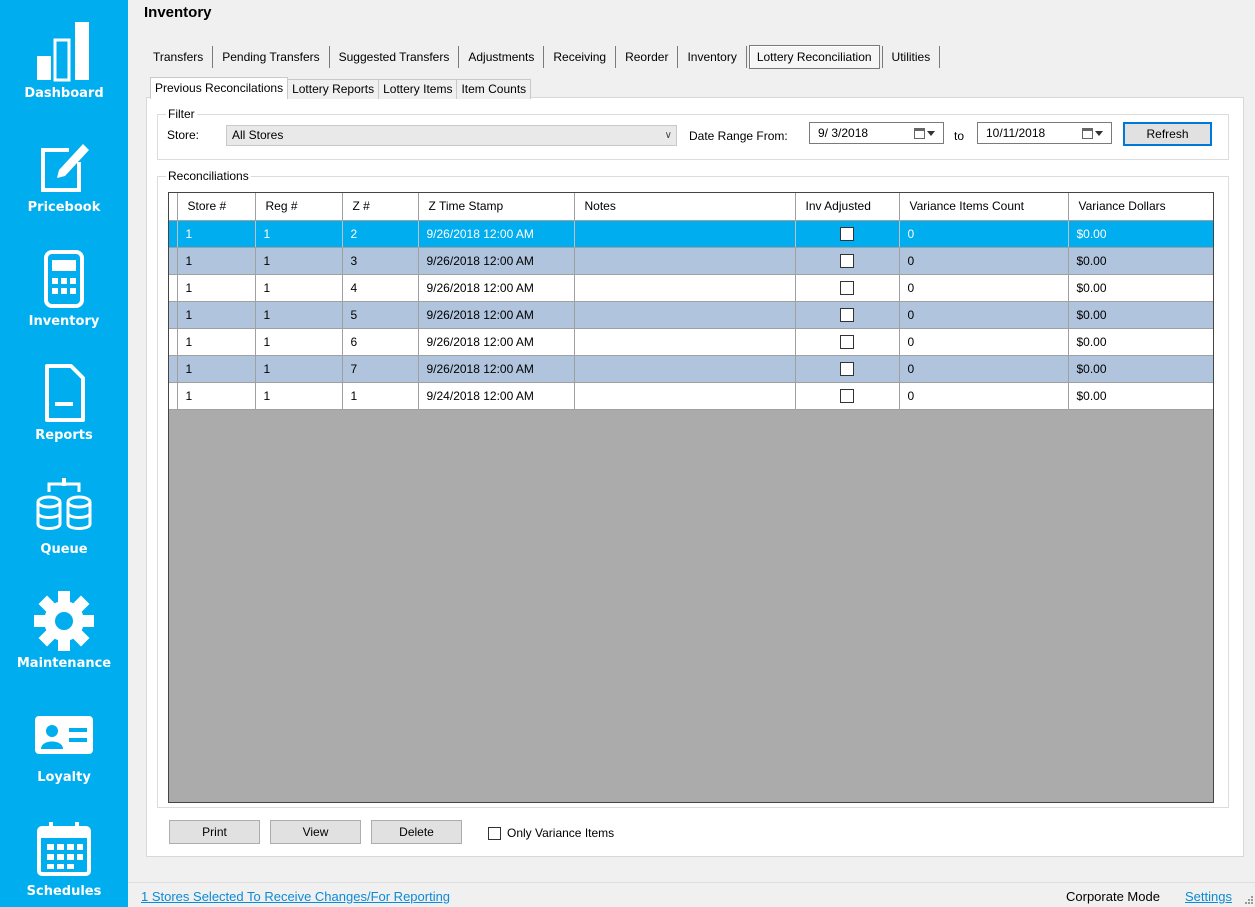  I want to click on sidebar-item-label: Maintenance, so click(64, 663).